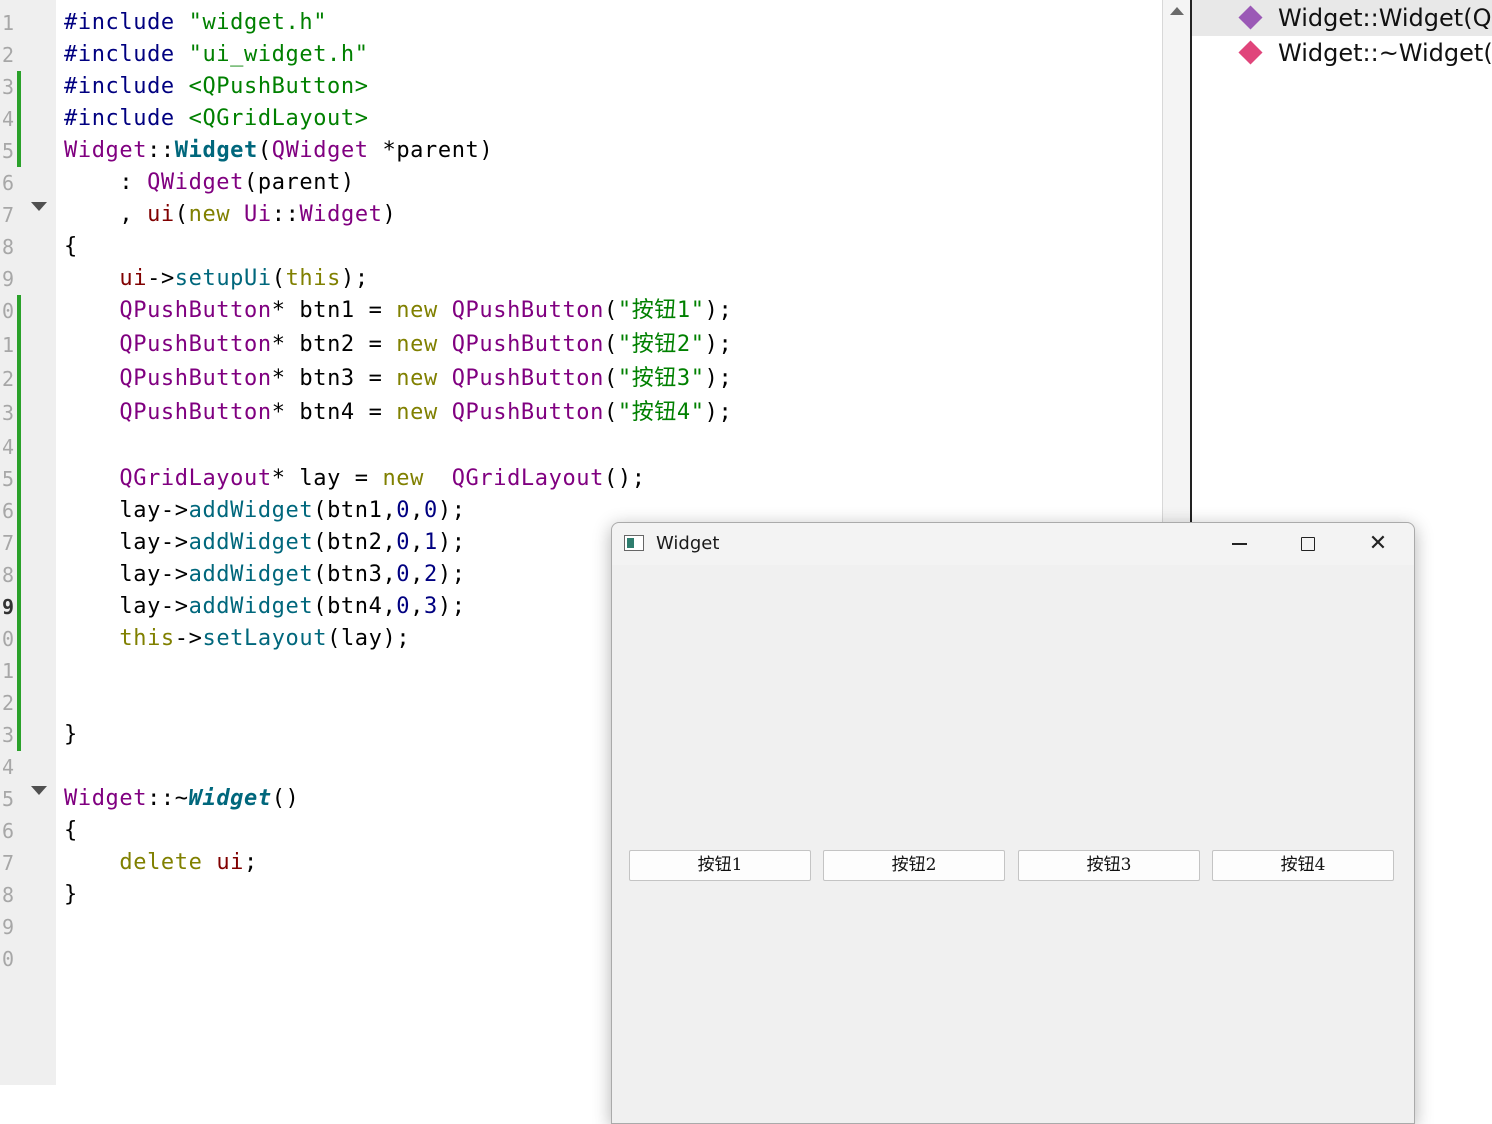 The height and width of the screenshot is (1124, 1492). I want to click on code-token: ;, so click(251, 862).